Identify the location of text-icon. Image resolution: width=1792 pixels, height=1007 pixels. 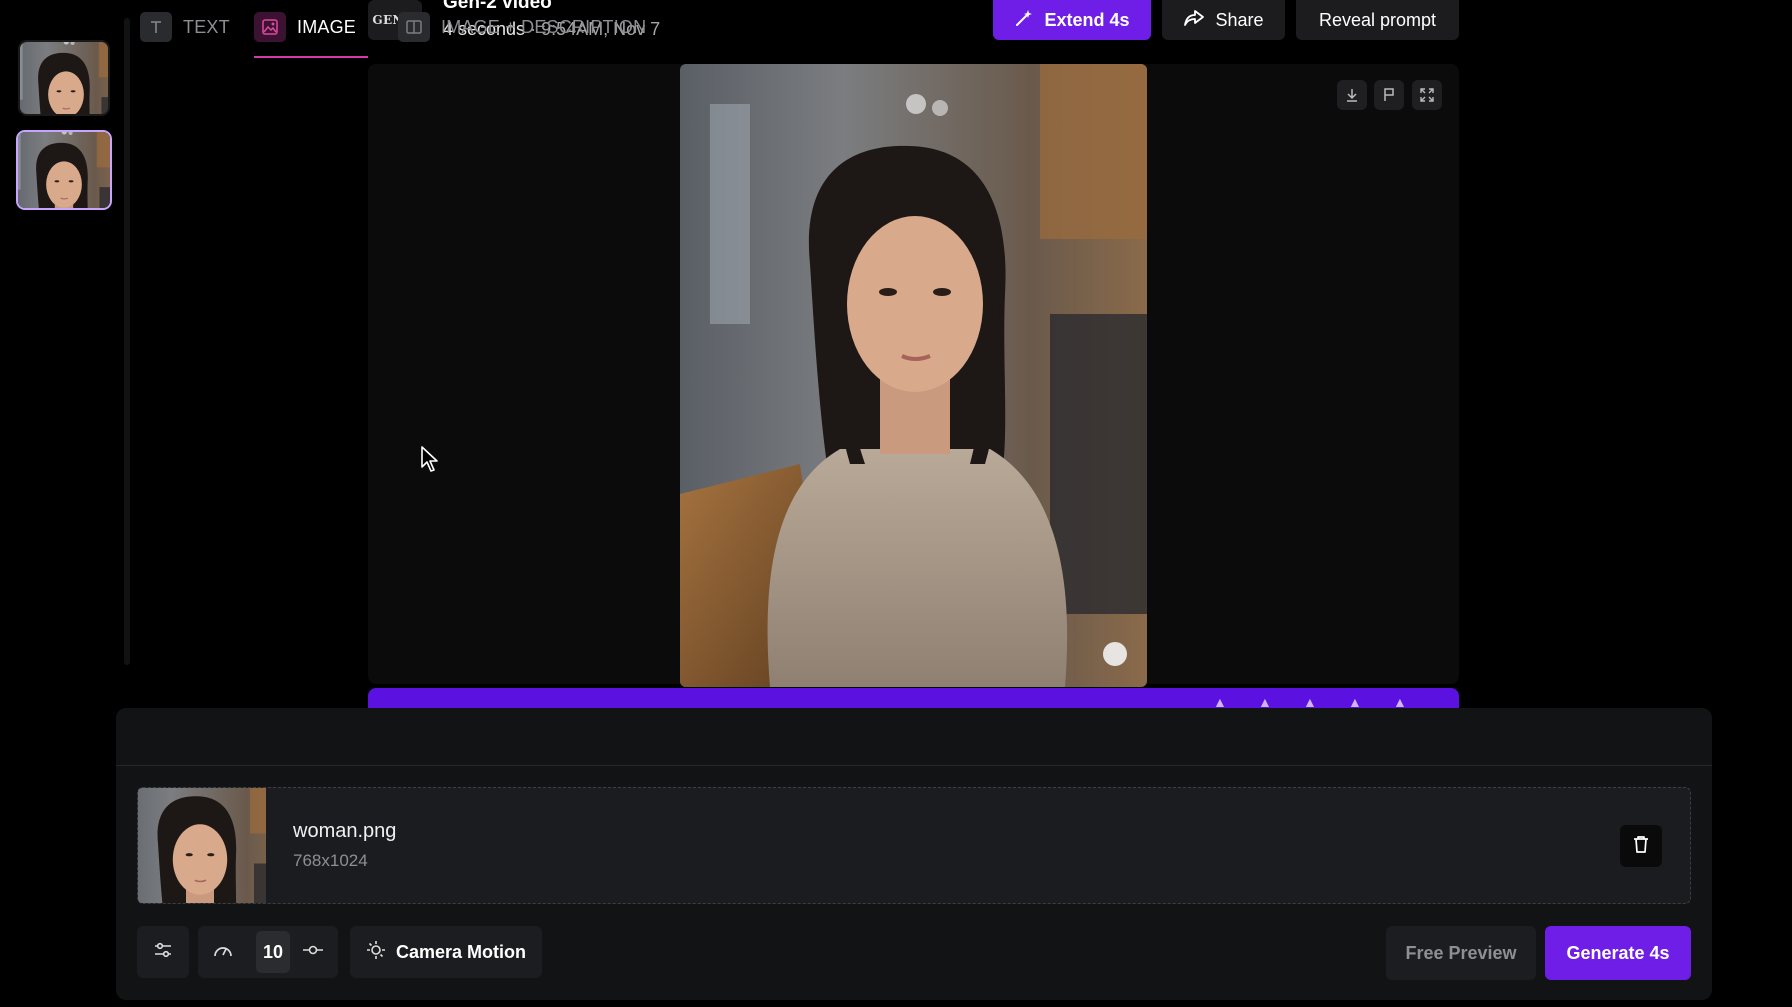
(156, 27).